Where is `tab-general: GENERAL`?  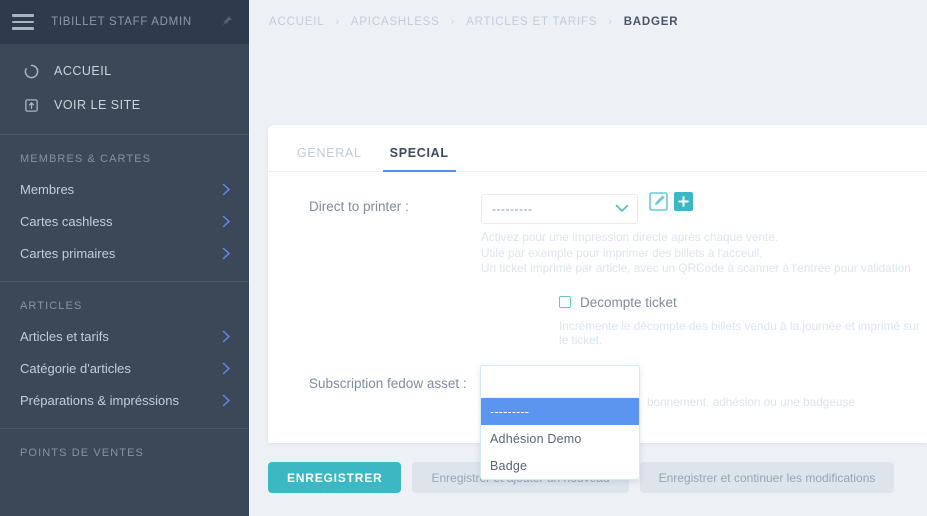 tab-general: GENERAL is located at coordinates (329, 158).